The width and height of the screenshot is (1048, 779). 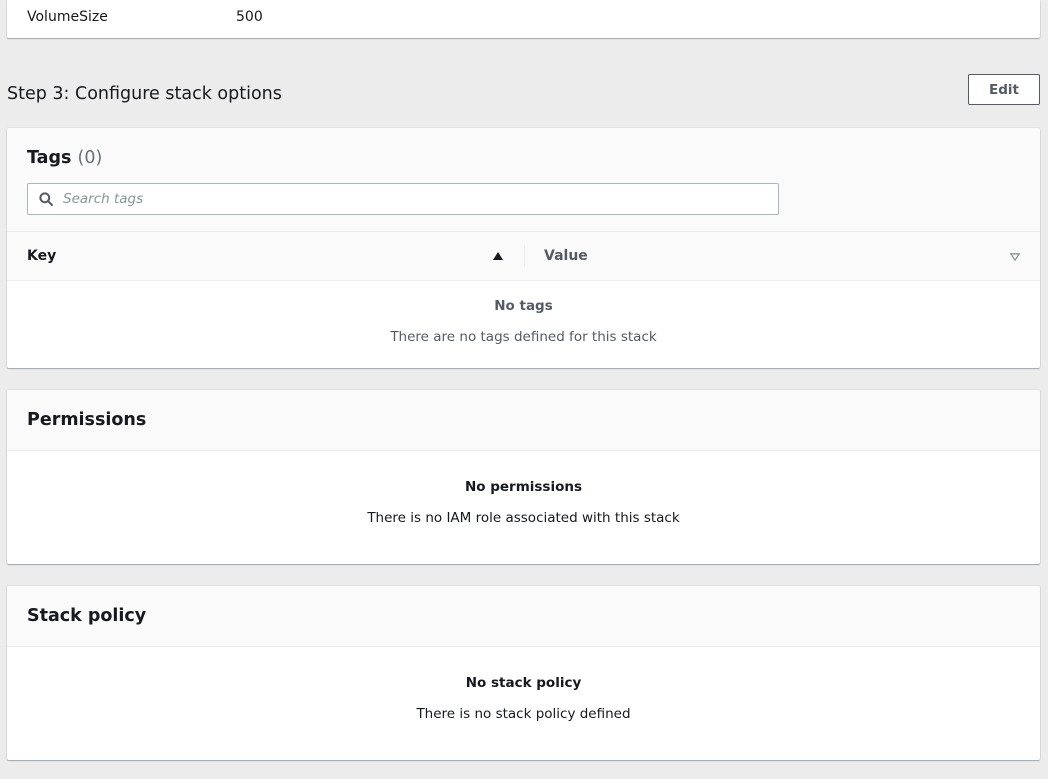 I want to click on search-tags-field, so click(x=403, y=199).